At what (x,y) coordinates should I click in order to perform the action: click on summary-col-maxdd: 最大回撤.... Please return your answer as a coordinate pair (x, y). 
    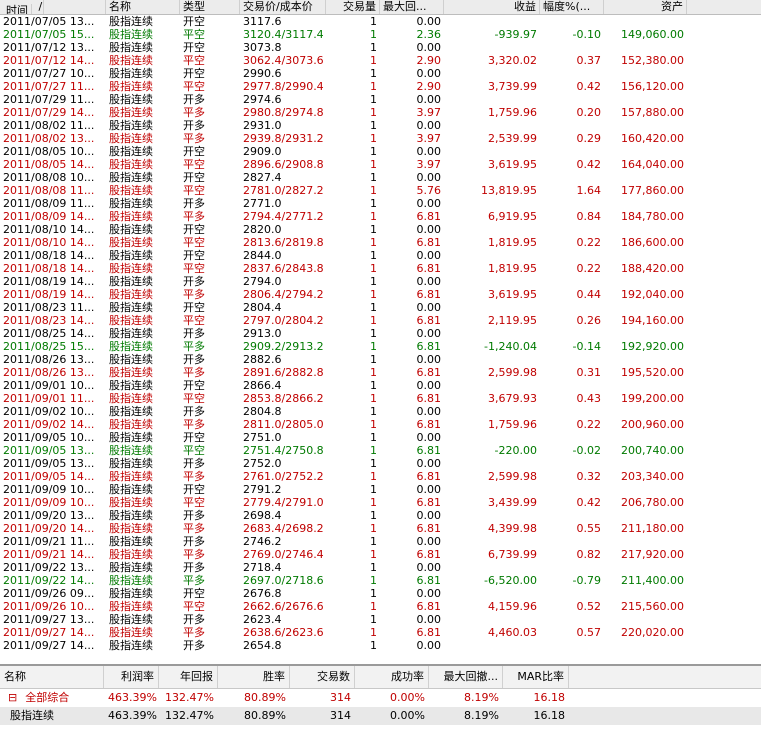
    Looking at the image, I should click on (466, 677).